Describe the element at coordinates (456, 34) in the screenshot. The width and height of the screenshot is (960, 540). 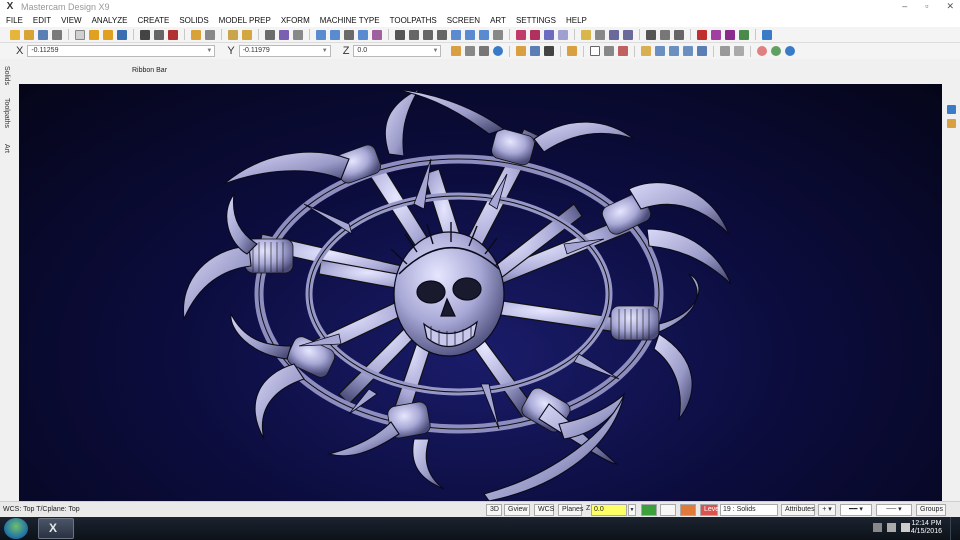
I see `link-icon` at that location.